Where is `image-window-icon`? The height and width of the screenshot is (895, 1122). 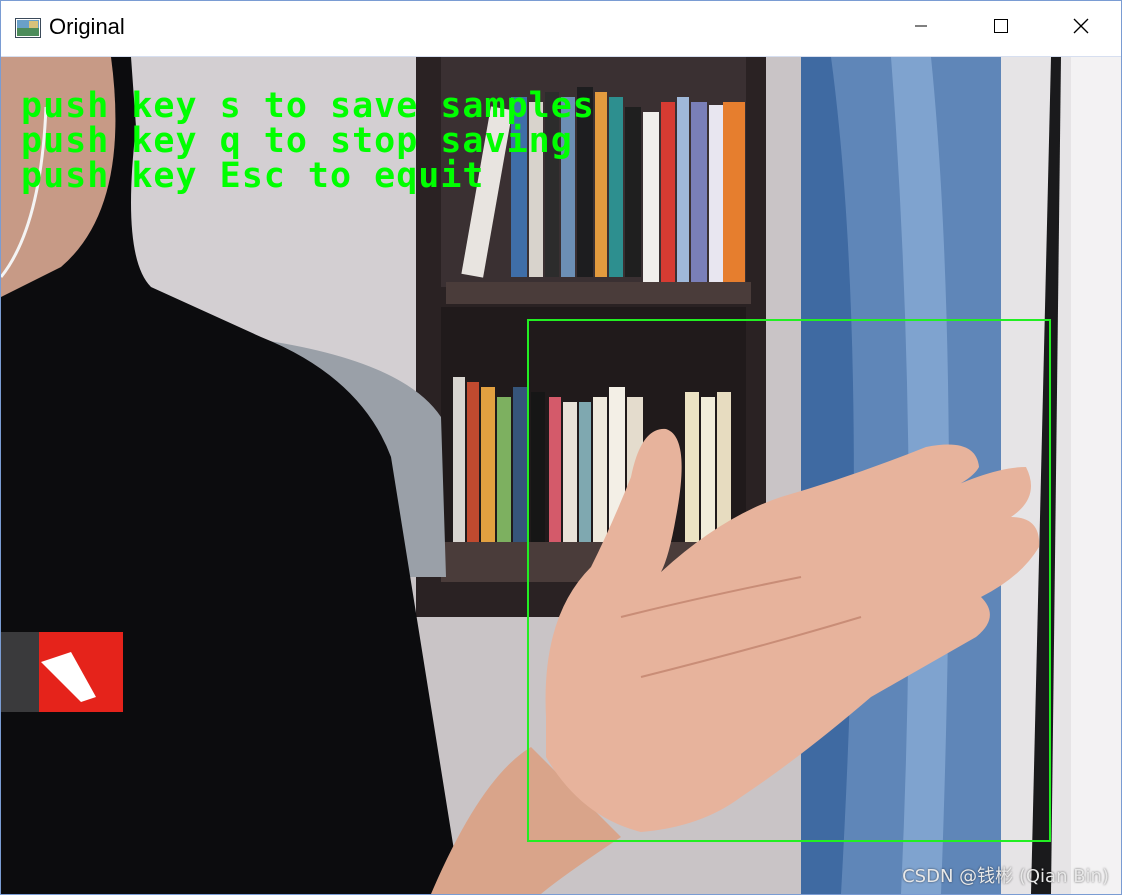 image-window-icon is located at coordinates (28, 28).